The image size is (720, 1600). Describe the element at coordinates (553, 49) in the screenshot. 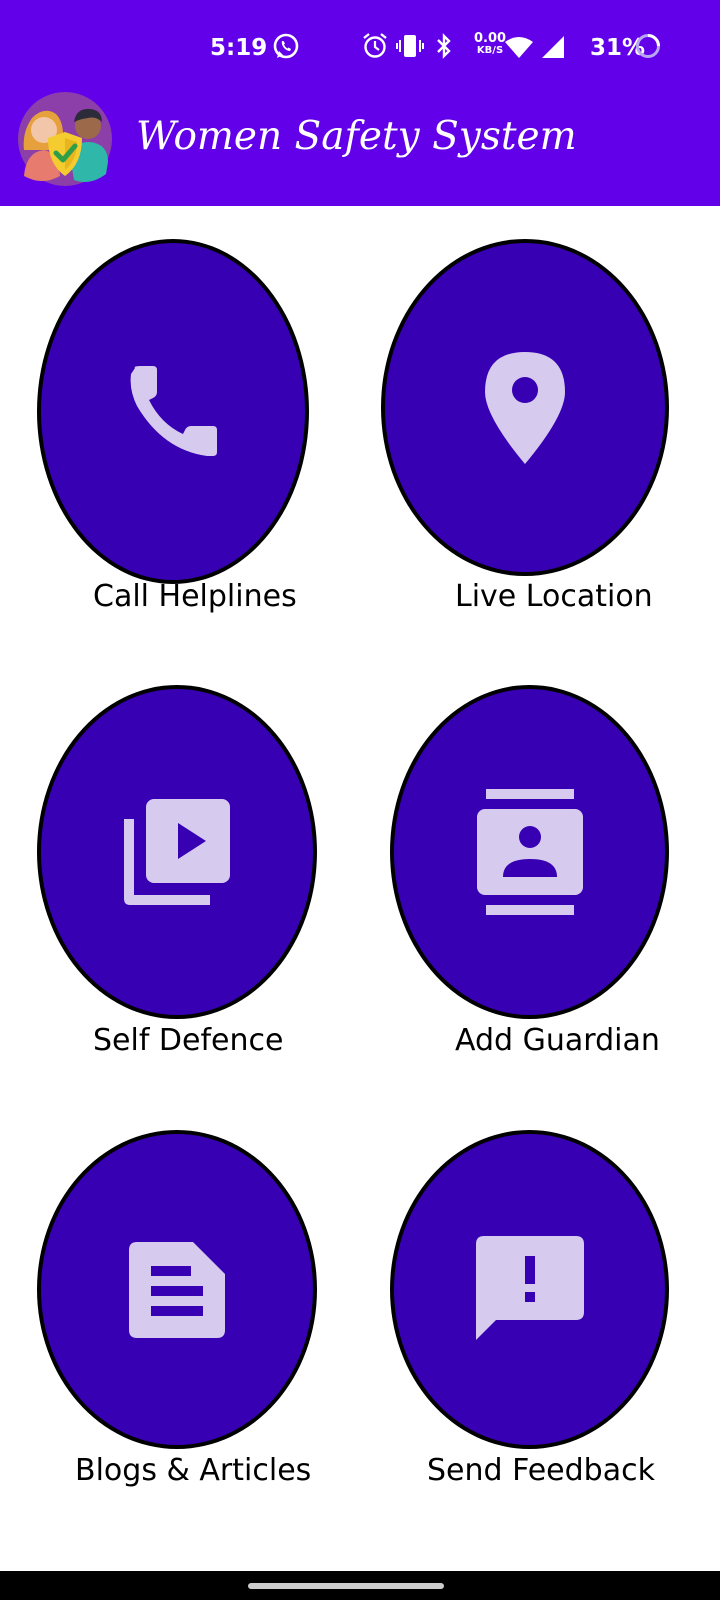

I see `cell-signal-icon` at that location.